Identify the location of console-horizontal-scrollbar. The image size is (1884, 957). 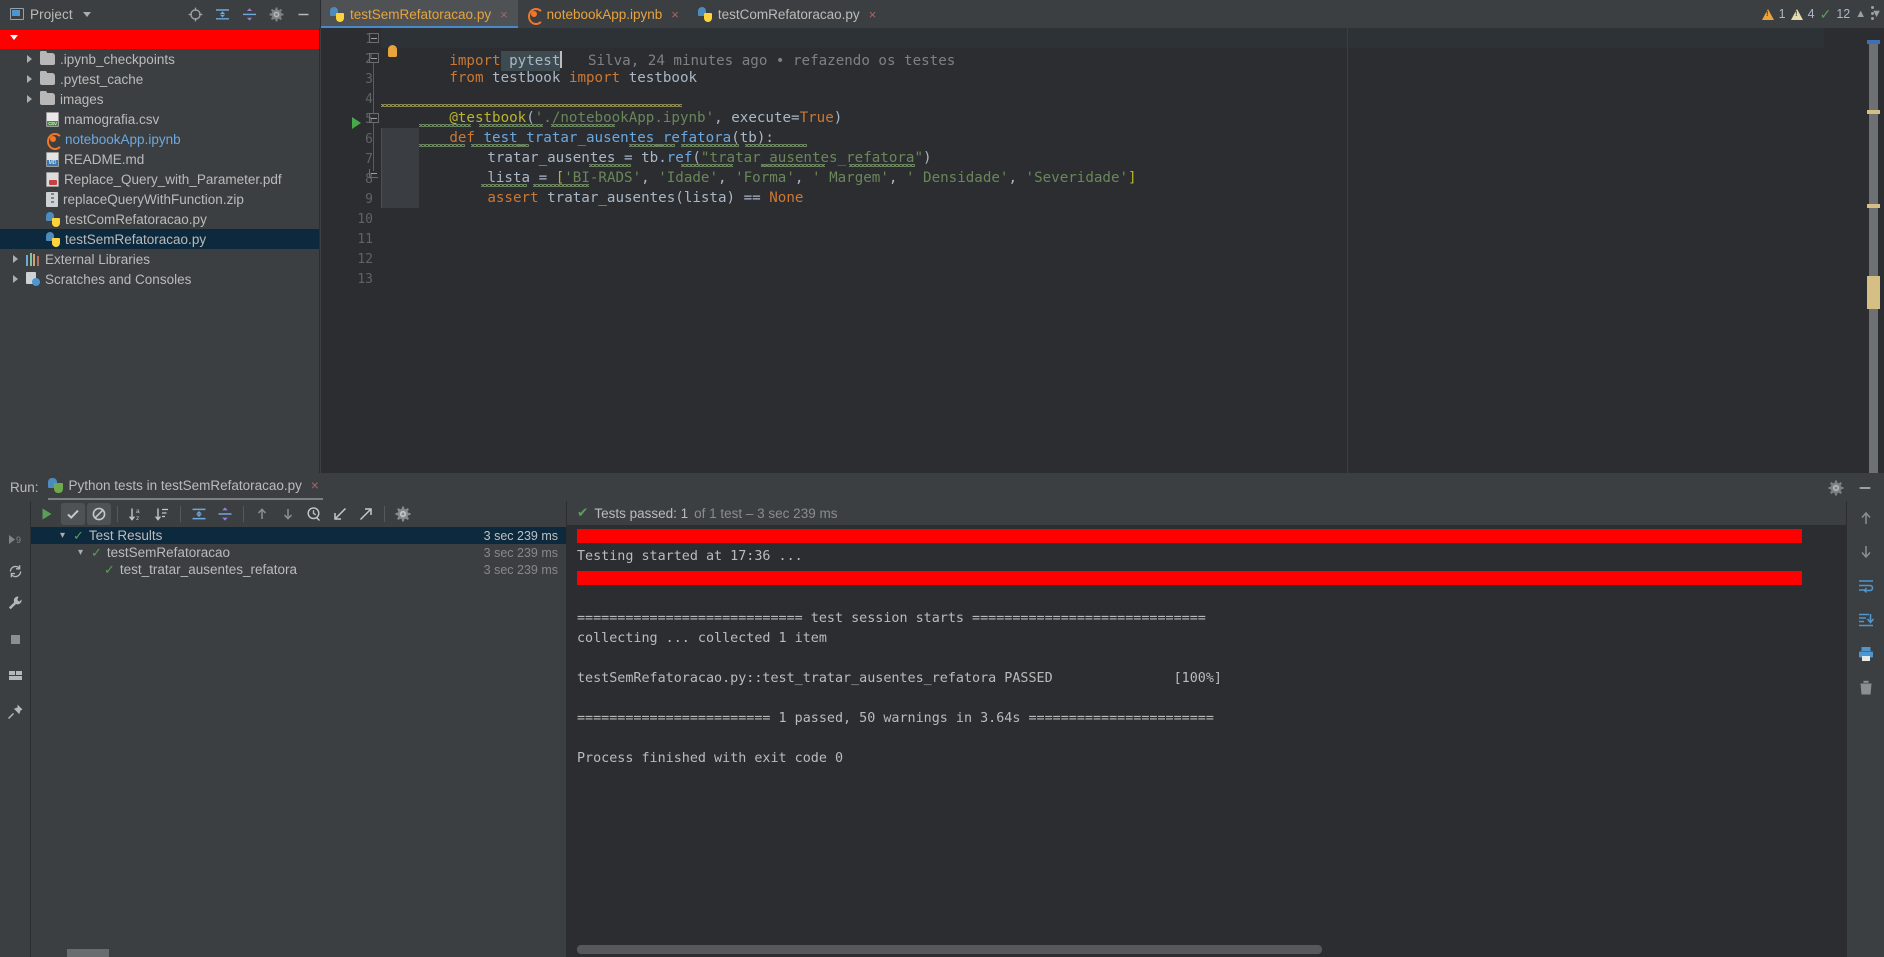
(949, 949).